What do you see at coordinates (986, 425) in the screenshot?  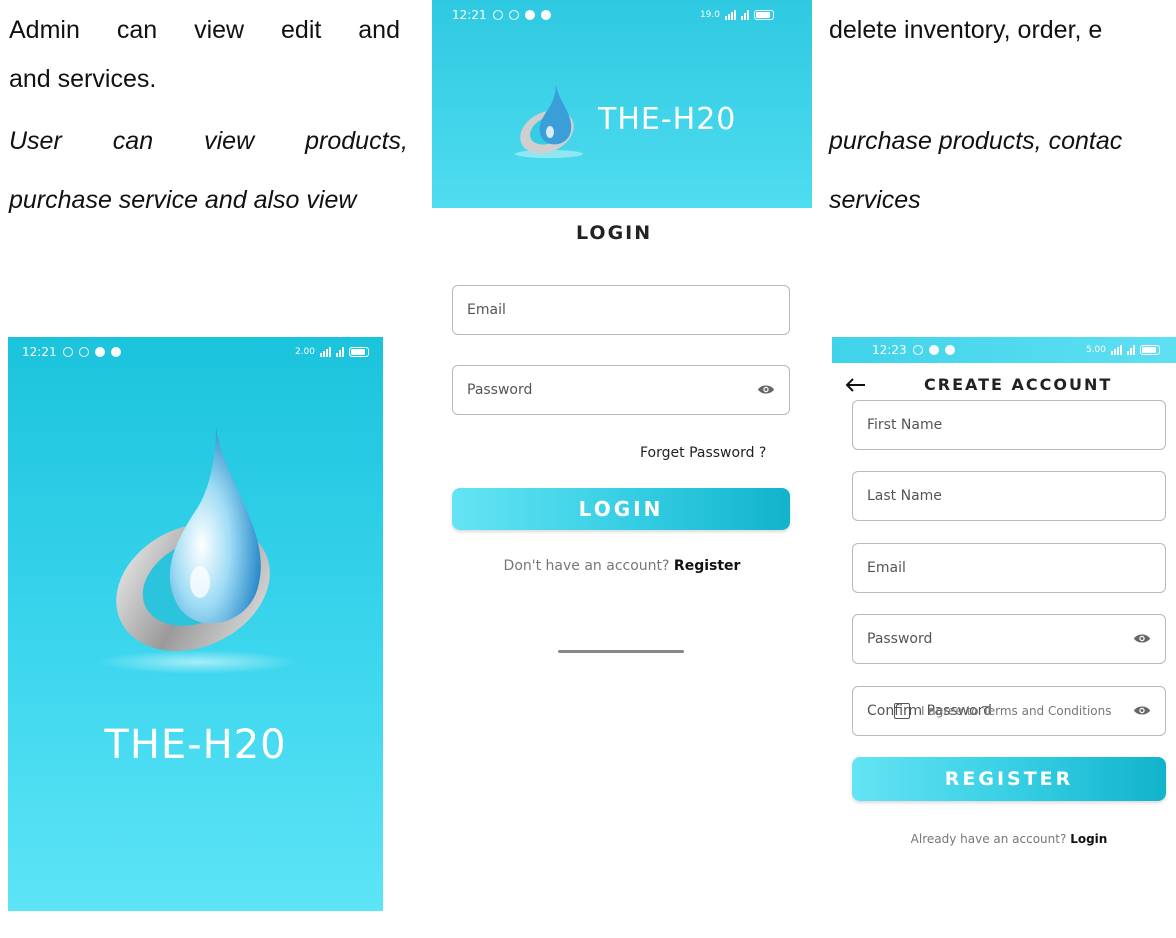 I see `first-name-input` at bounding box center [986, 425].